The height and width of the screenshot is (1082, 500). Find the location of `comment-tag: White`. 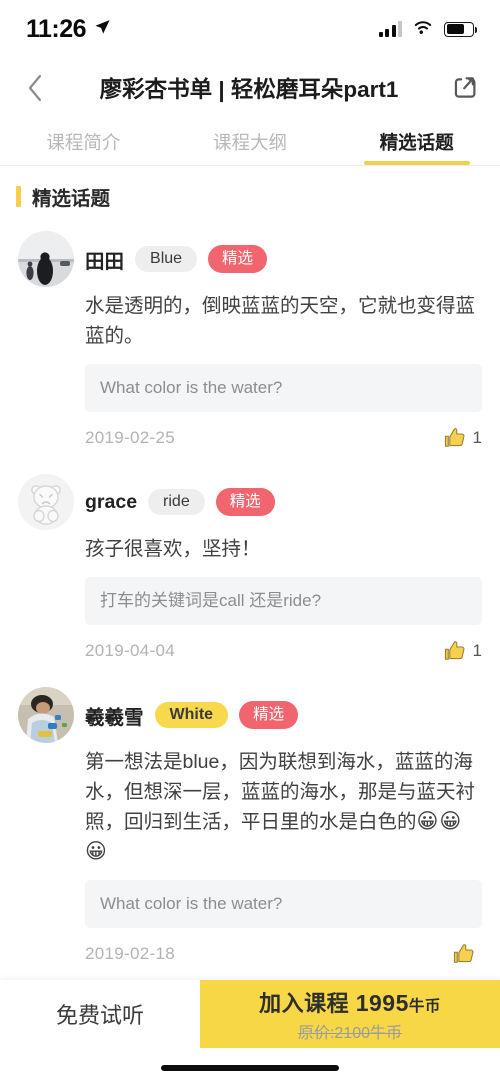

comment-tag: White is located at coordinates (191, 715).